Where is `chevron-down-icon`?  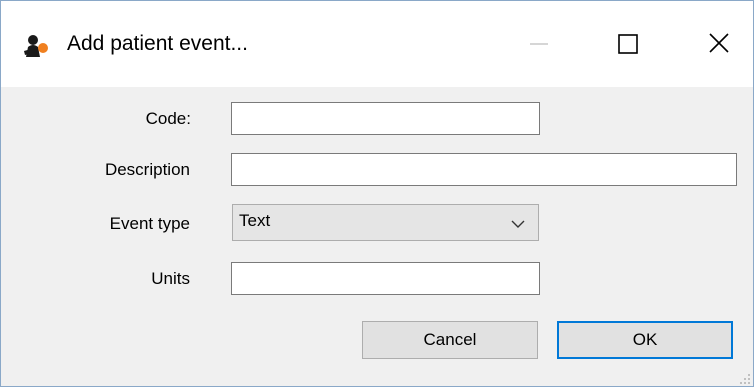
chevron-down-icon is located at coordinates (518, 223).